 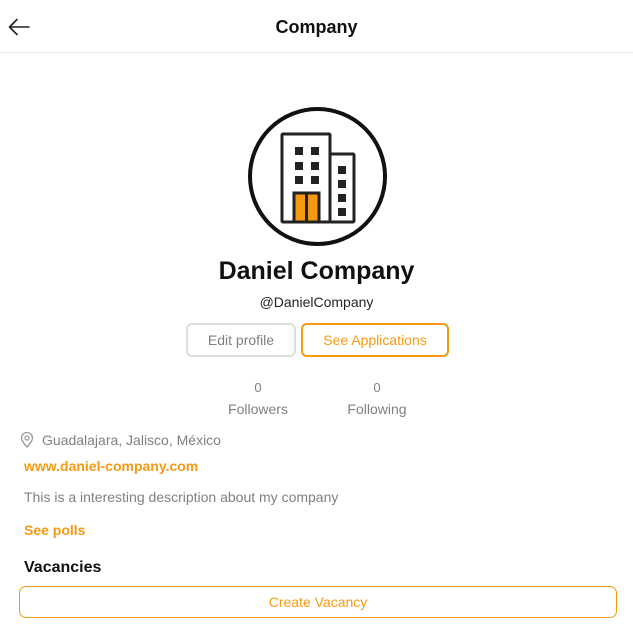 I want to click on website-link: www.daniel-company.com, so click(x=111, y=466).